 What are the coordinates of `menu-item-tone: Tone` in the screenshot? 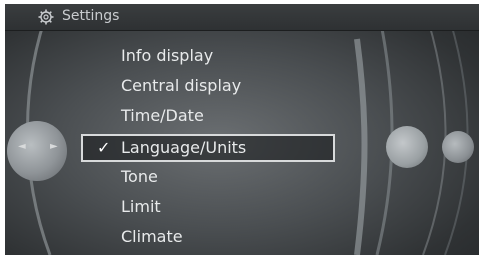 It's located at (139, 177).